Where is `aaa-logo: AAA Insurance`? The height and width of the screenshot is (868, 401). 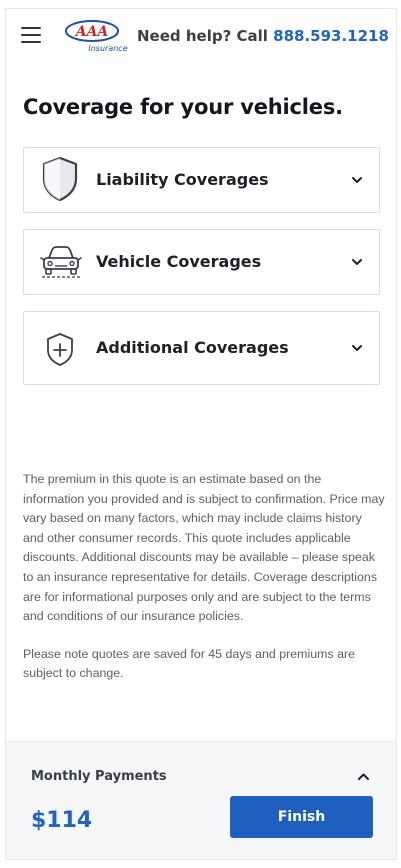 aaa-logo: AAA Insurance is located at coordinates (96, 36).